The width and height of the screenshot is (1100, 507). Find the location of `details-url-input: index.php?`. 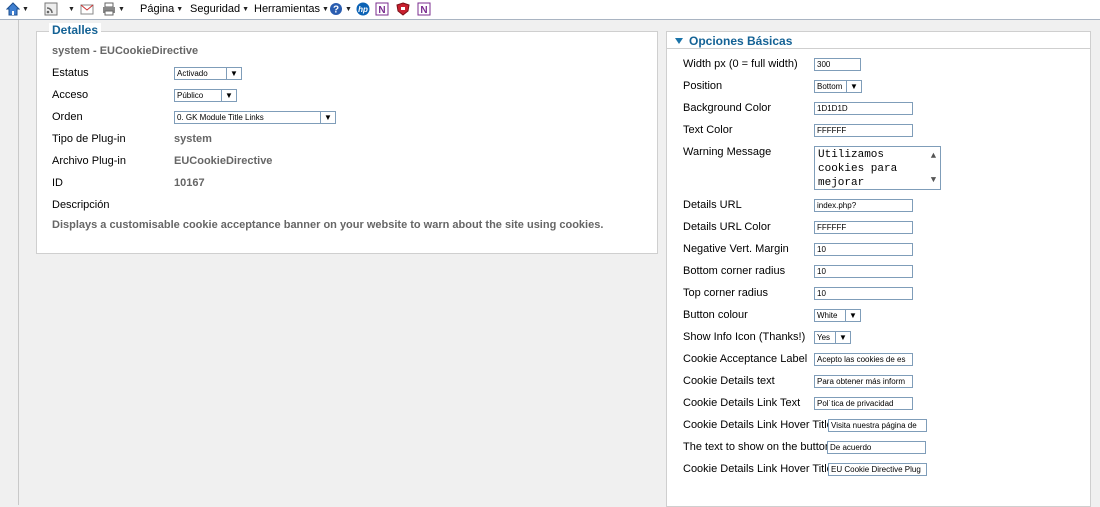

details-url-input: index.php? is located at coordinates (863, 205).